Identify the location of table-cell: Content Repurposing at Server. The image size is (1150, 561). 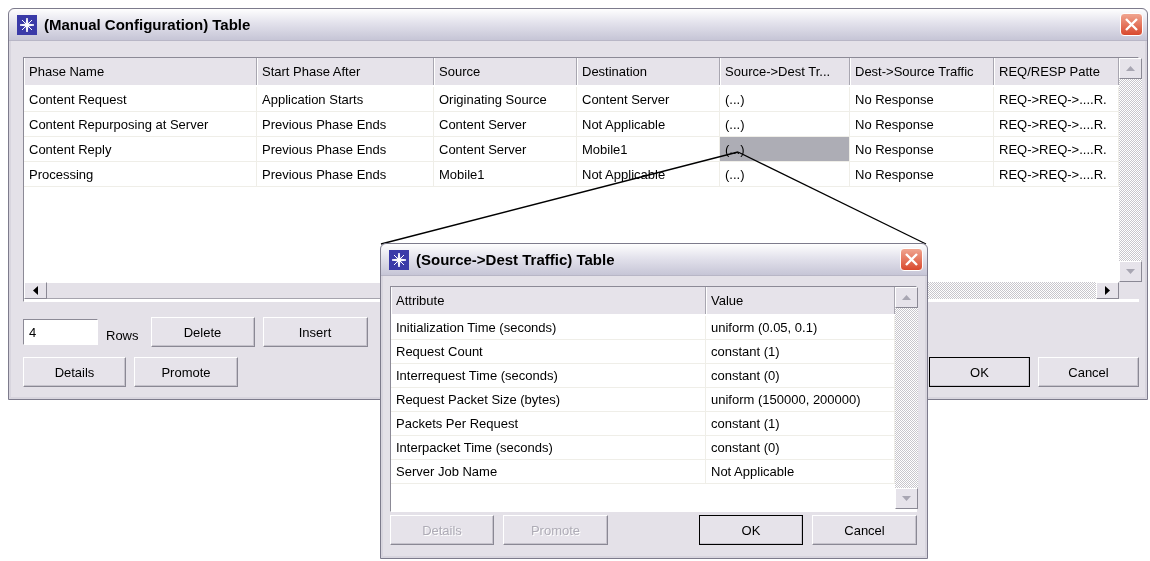
(140, 124).